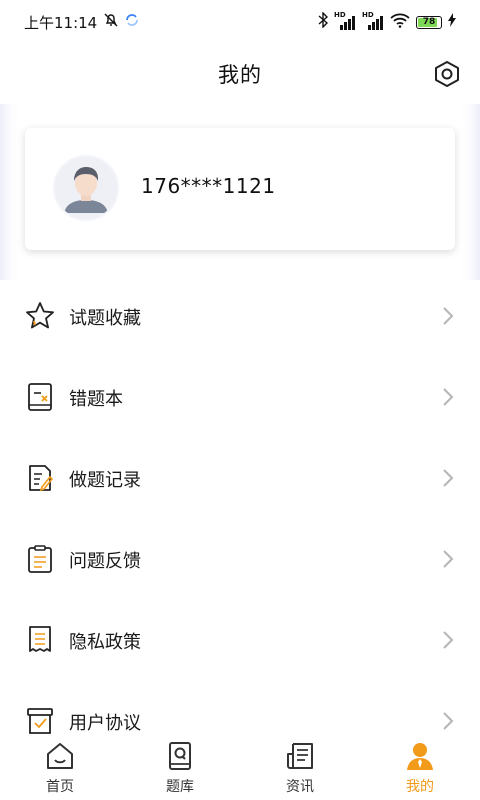 The height and width of the screenshot is (800, 480). What do you see at coordinates (300, 787) in the screenshot?
I see `tab-label-news: 资讯` at bounding box center [300, 787].